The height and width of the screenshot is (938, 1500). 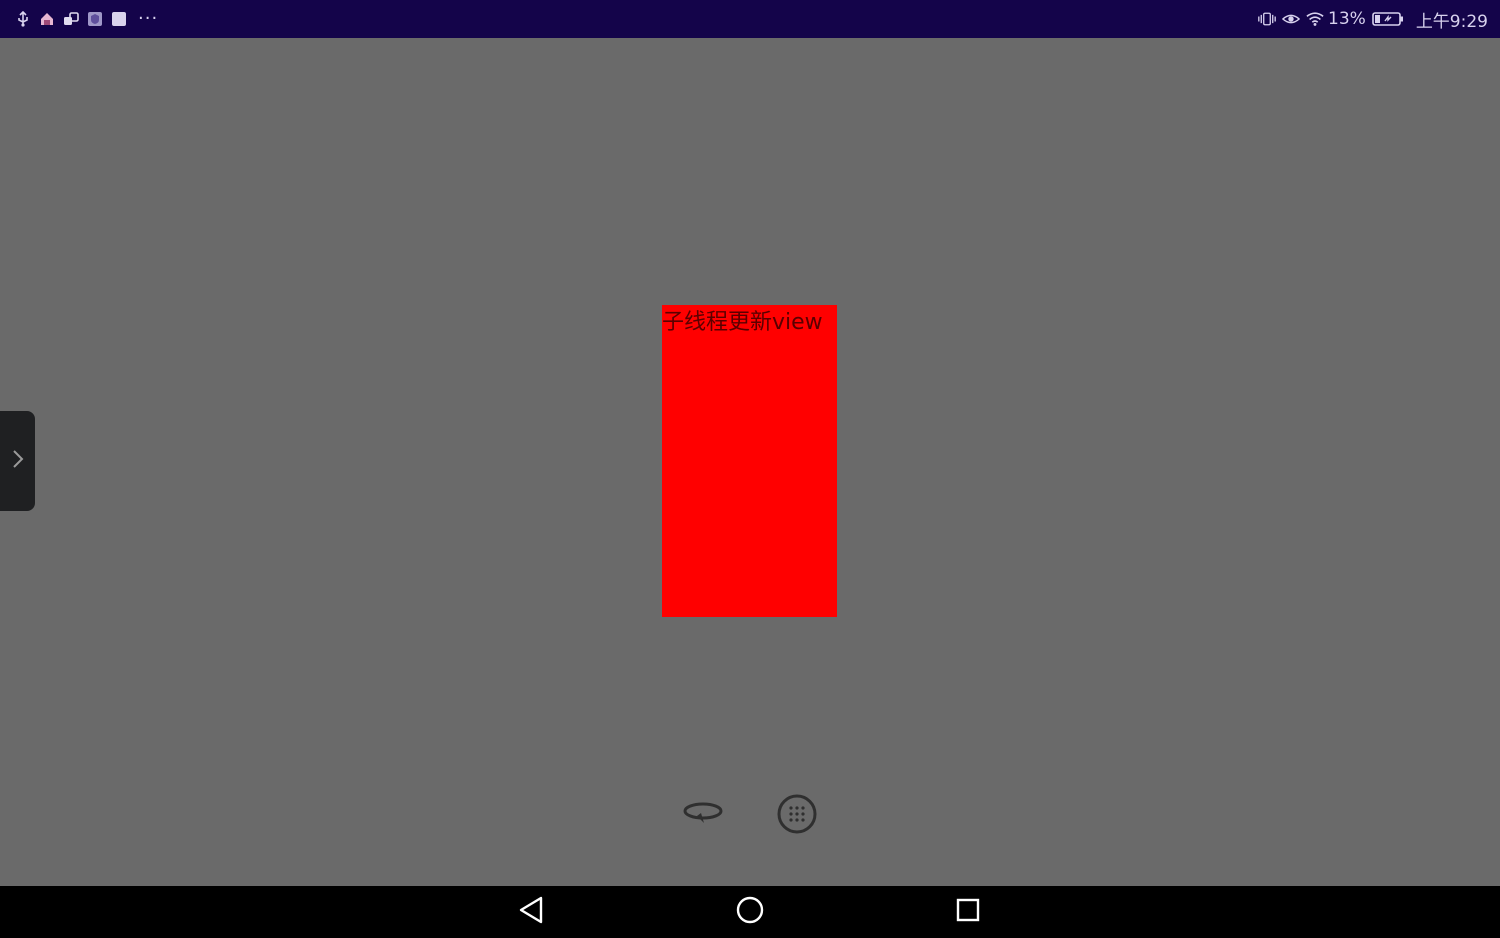 I want to click on clock: 上午9:29, so click(x=1451, y=21).